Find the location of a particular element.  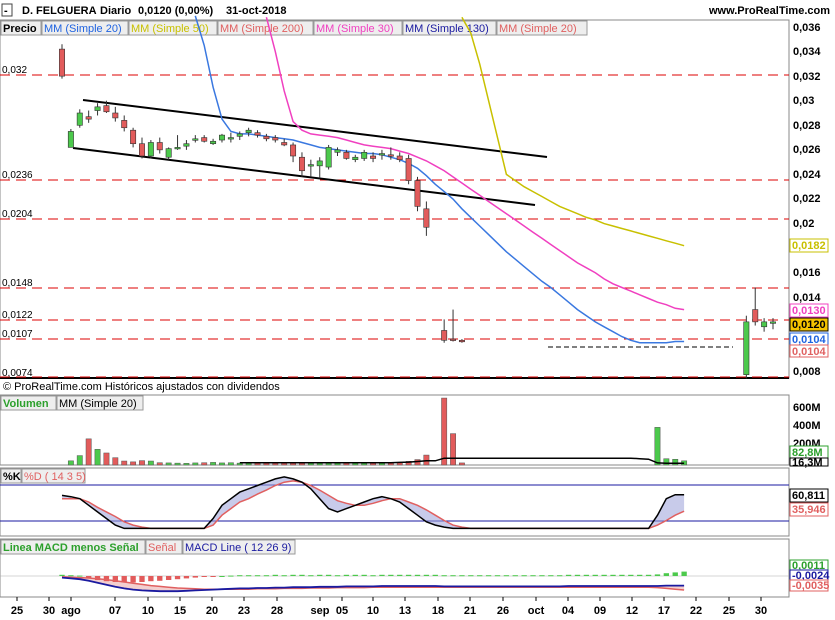

macd-hist-label: Linea MACD menos Señal is located at coordinates (71, 548).